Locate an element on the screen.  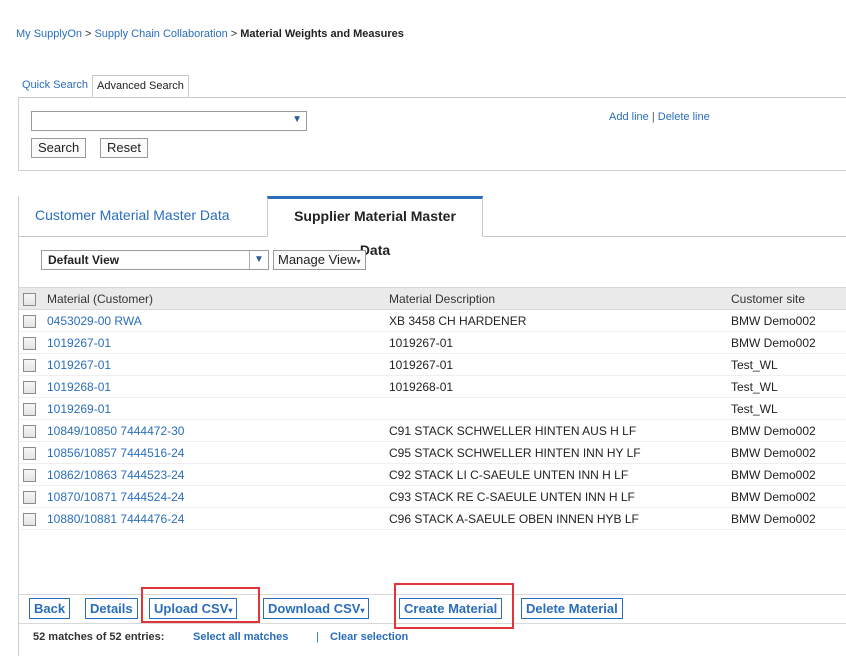
material-description: C92 STACK LI C-SAEULE UNTEN INN H LF is located at coordinates (556, 474).